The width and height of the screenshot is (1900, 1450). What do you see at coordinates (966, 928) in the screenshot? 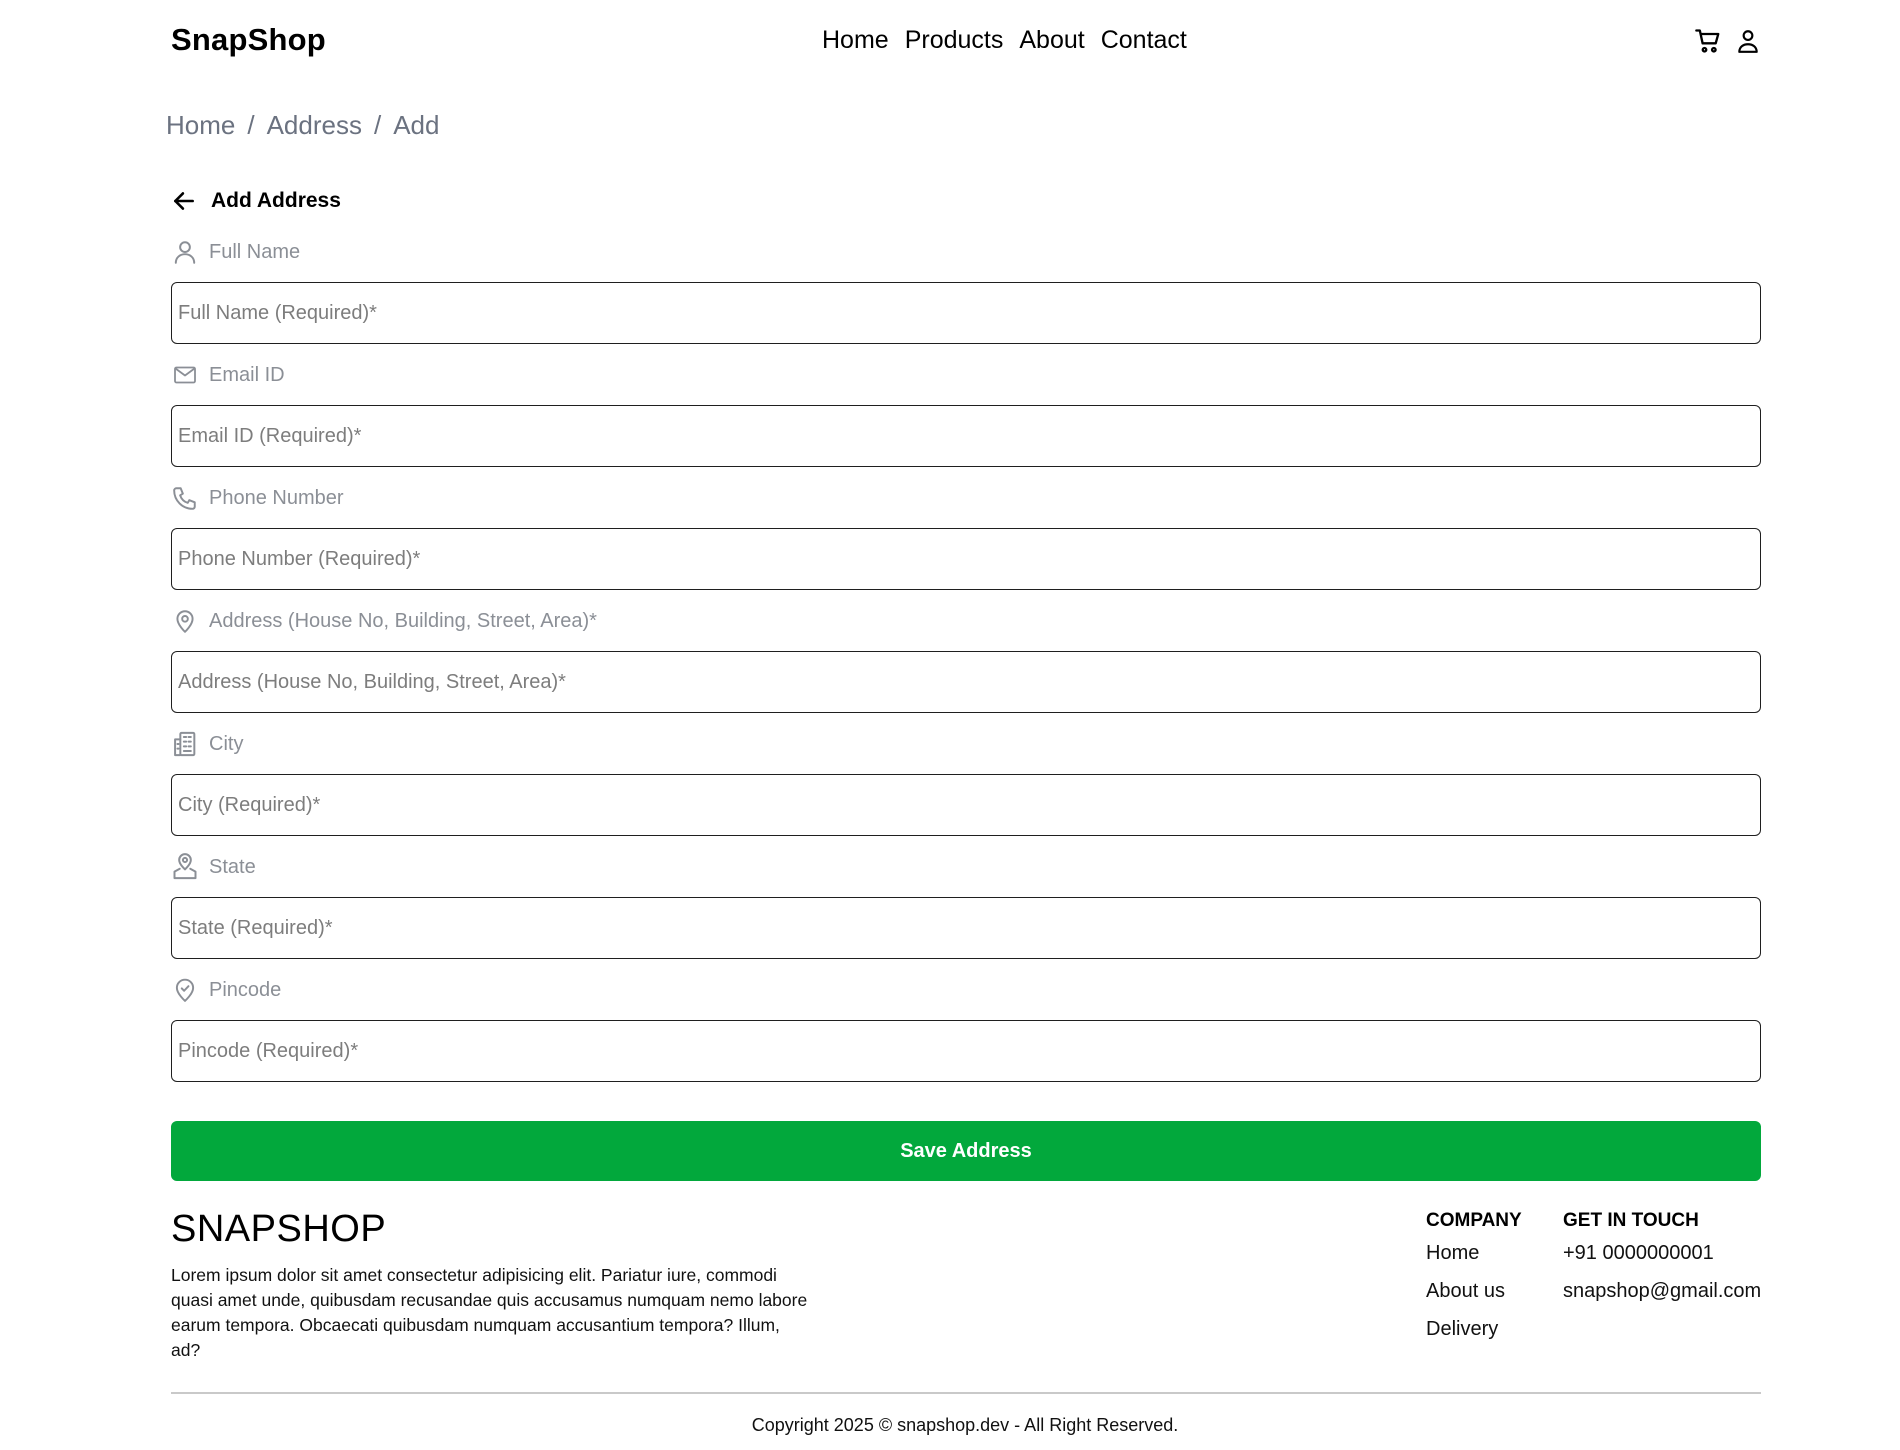
I see `state-field` at bounding box center [966, 928].